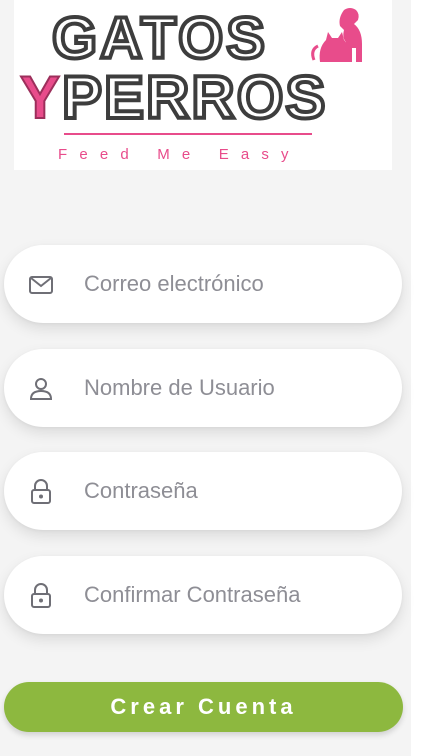 Image resolution: width=423 pixels, height=756 pixels. What do you see at coordinates (234, 388) in the screenshot?
I see `username-input` at bounding box center [234, 388].